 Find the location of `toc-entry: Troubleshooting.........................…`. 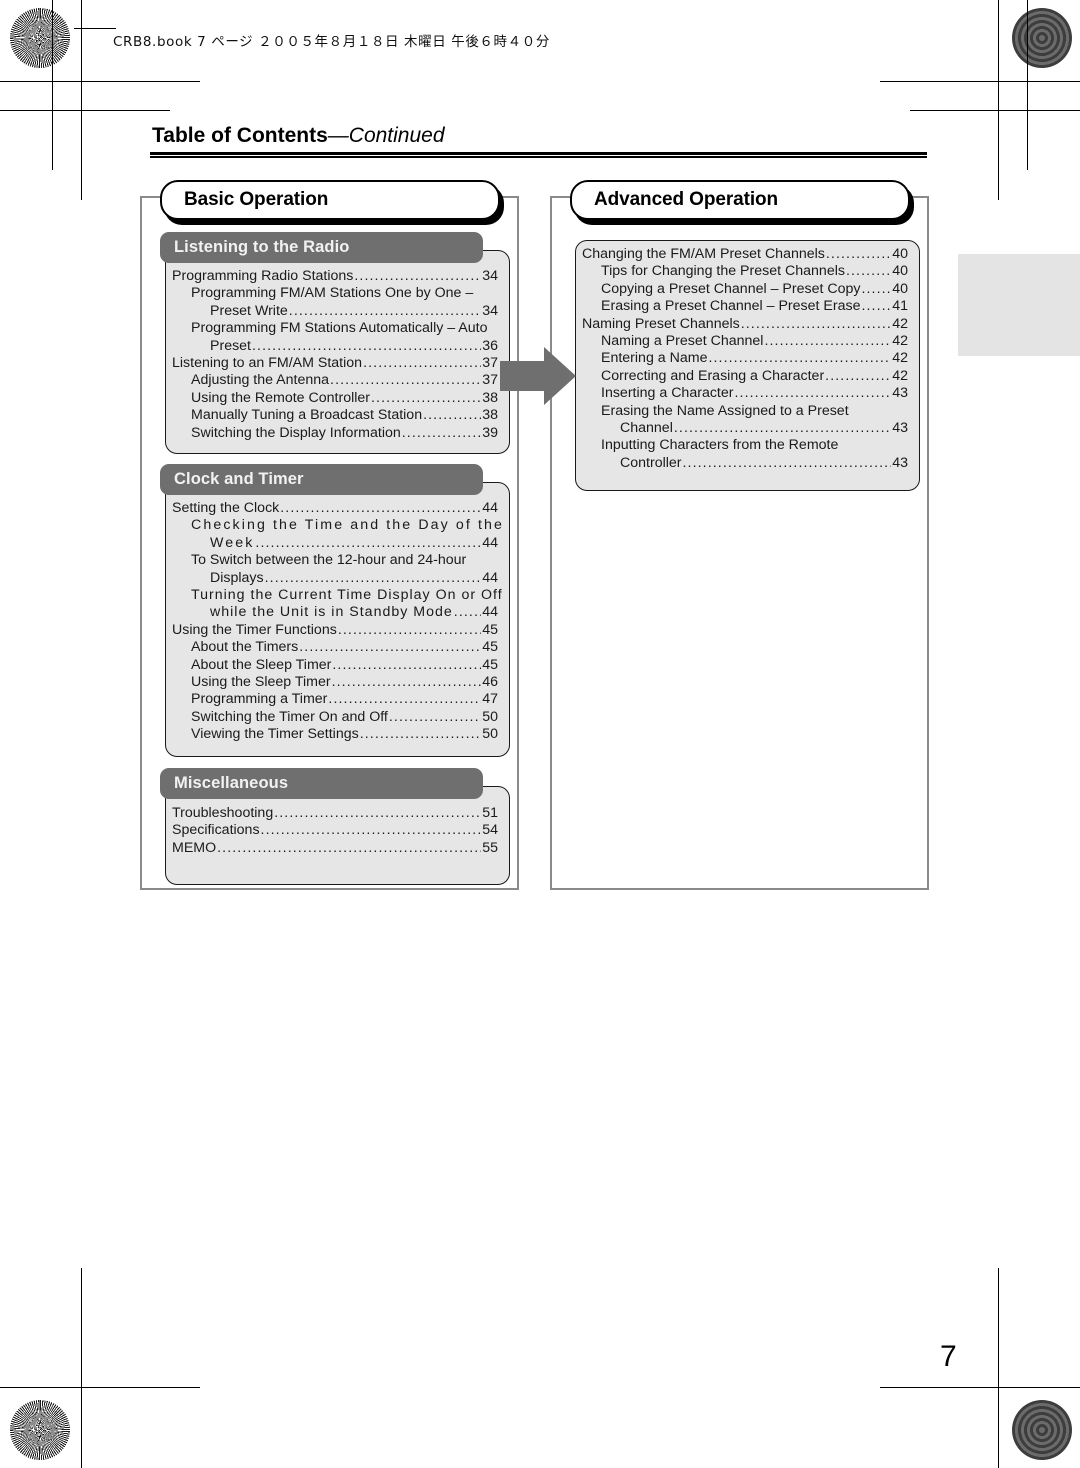

toc-entry: Troubleshooting.........................… is located at coordinates (335, 813).